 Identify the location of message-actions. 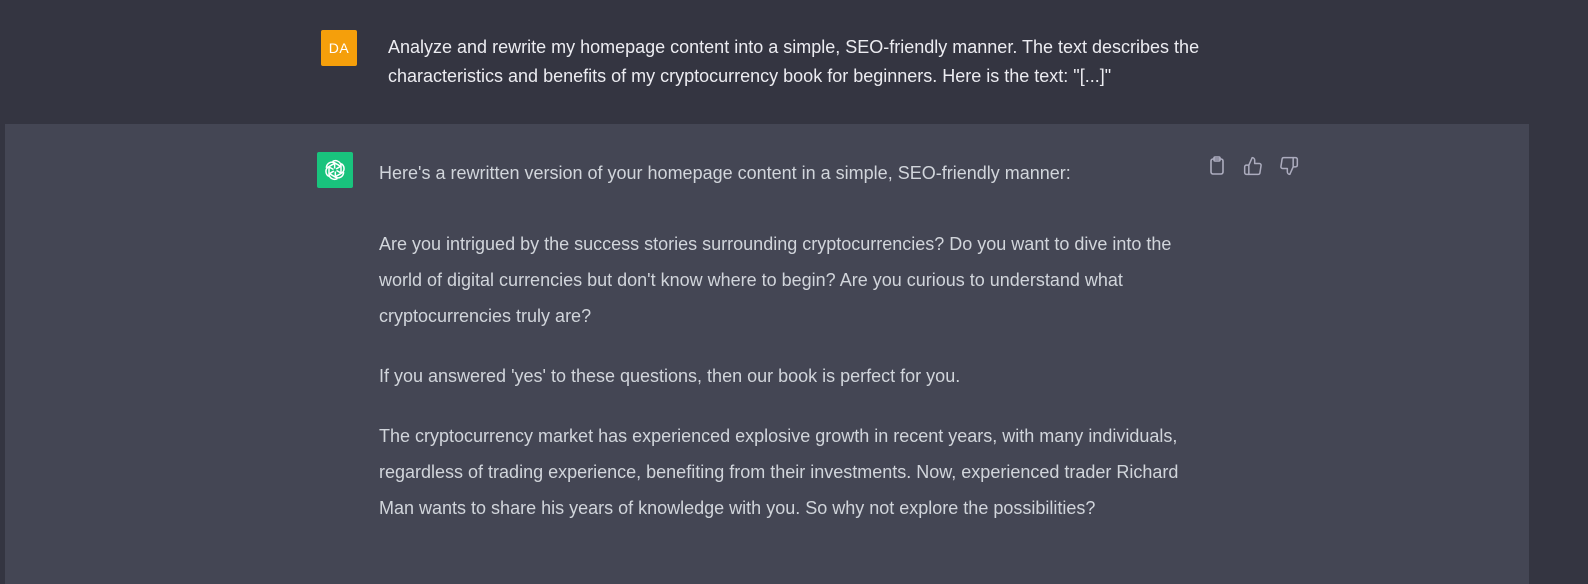
(1253, 166).